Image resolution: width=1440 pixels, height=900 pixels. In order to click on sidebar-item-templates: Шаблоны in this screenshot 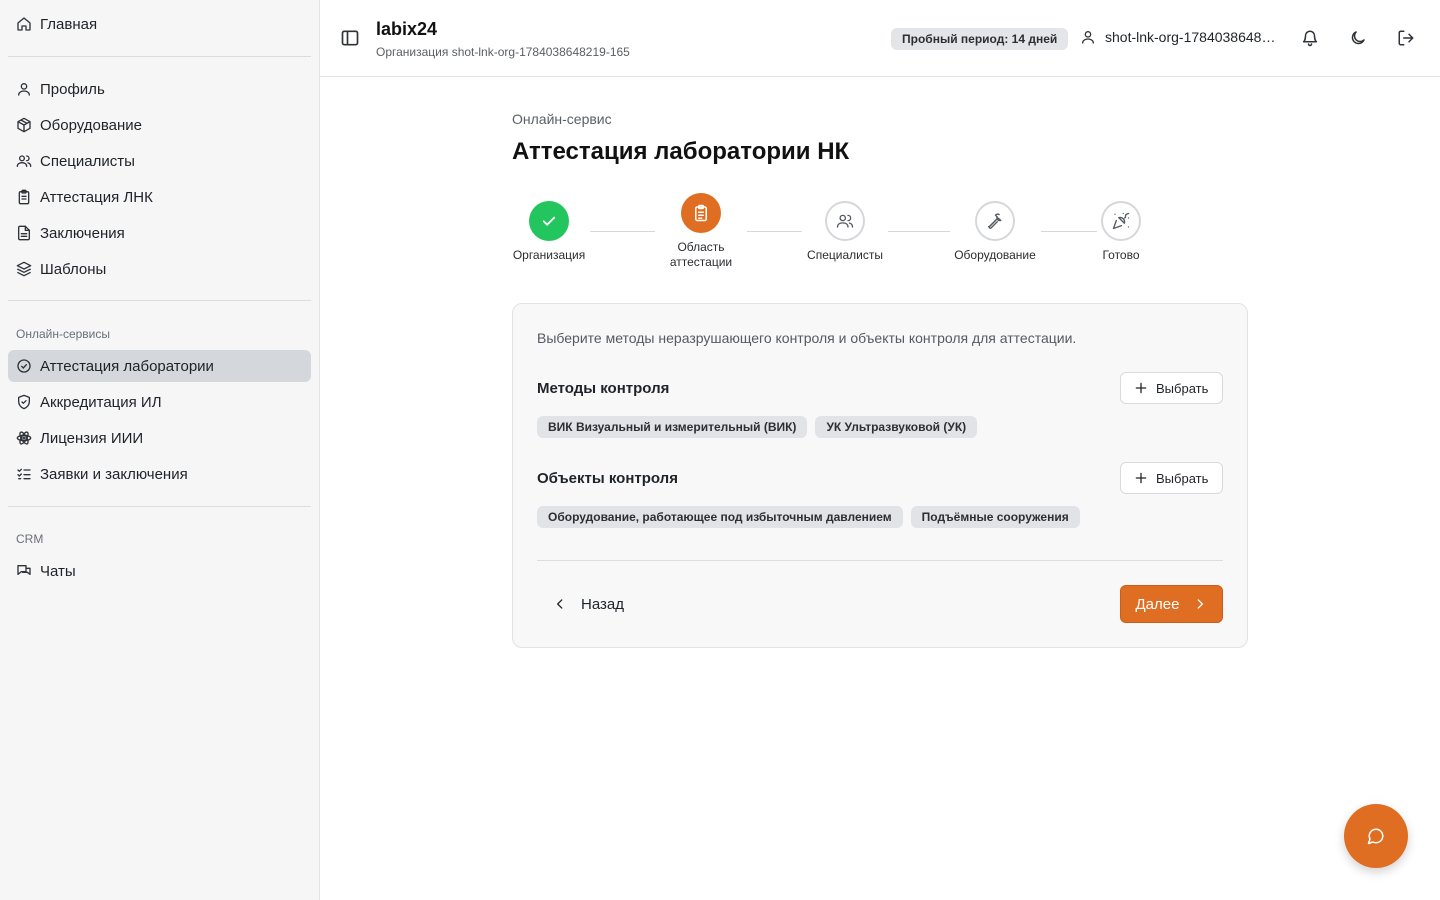, I will do `click(159, 269)`.